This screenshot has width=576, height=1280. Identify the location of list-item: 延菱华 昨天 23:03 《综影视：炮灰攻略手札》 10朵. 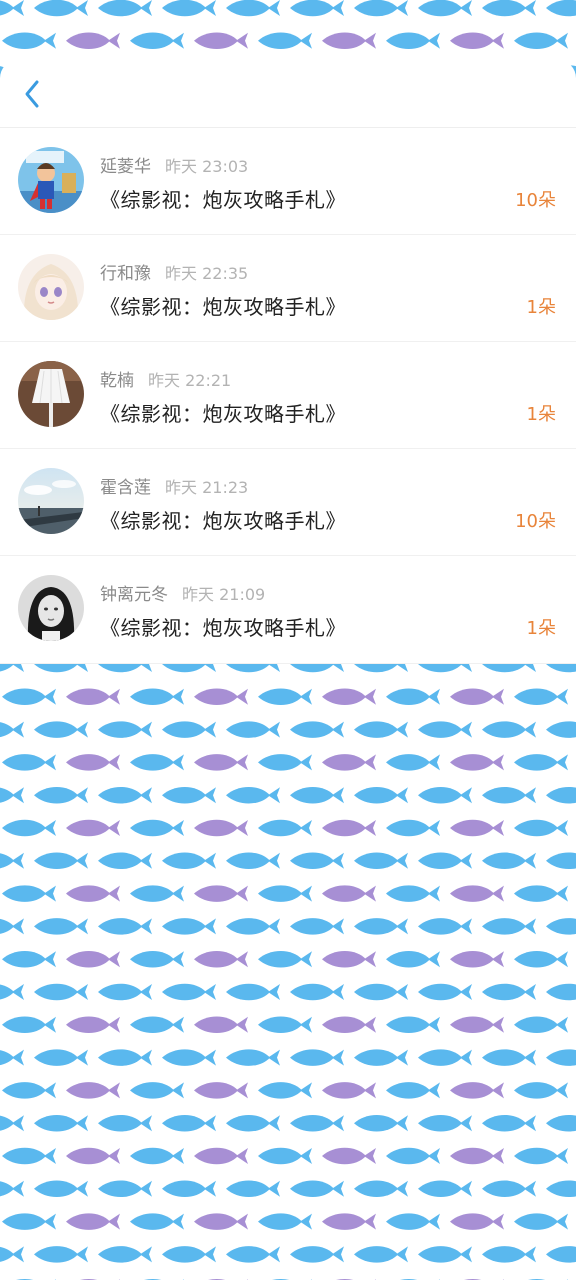
(288, 181).